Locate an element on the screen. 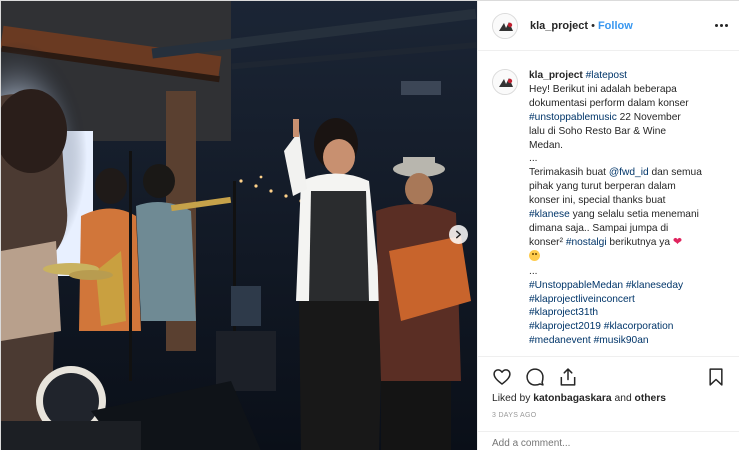 The image size is (739, 450). comment-bubble-icon is located at coordinates (535, 377).